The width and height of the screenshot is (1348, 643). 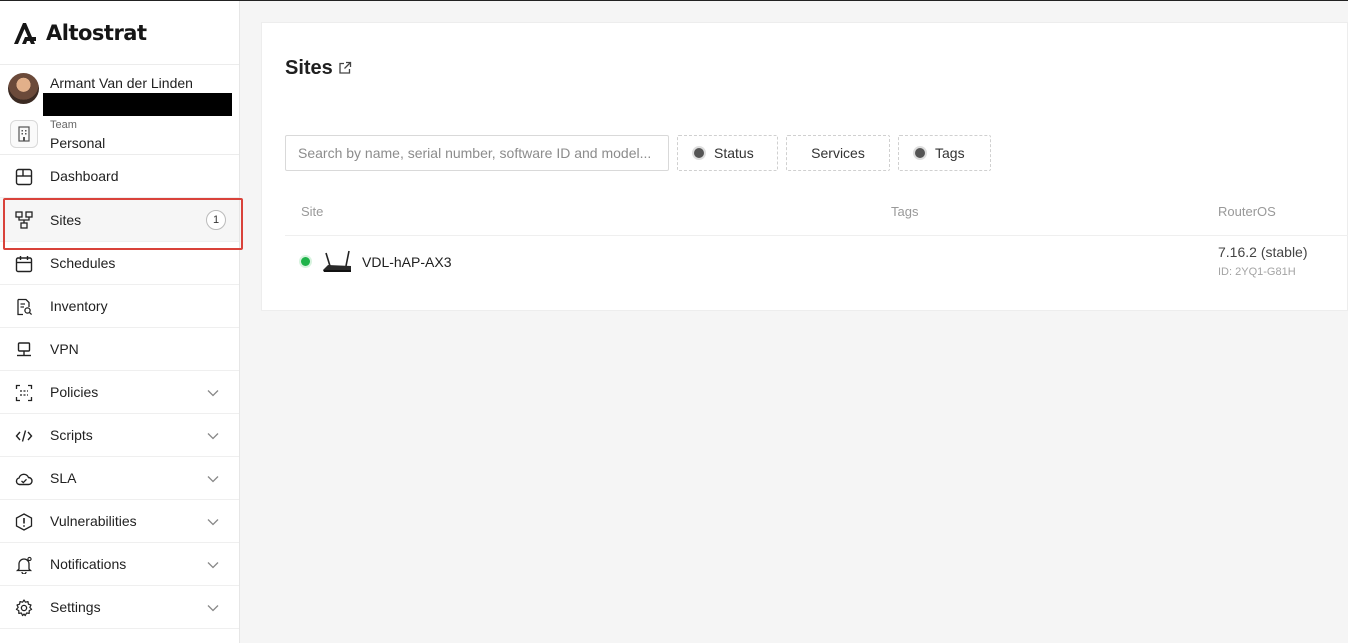 I want to click on sidebar-item-vulnerabilities: Vulnerabilities, so click(x=119, y=521).